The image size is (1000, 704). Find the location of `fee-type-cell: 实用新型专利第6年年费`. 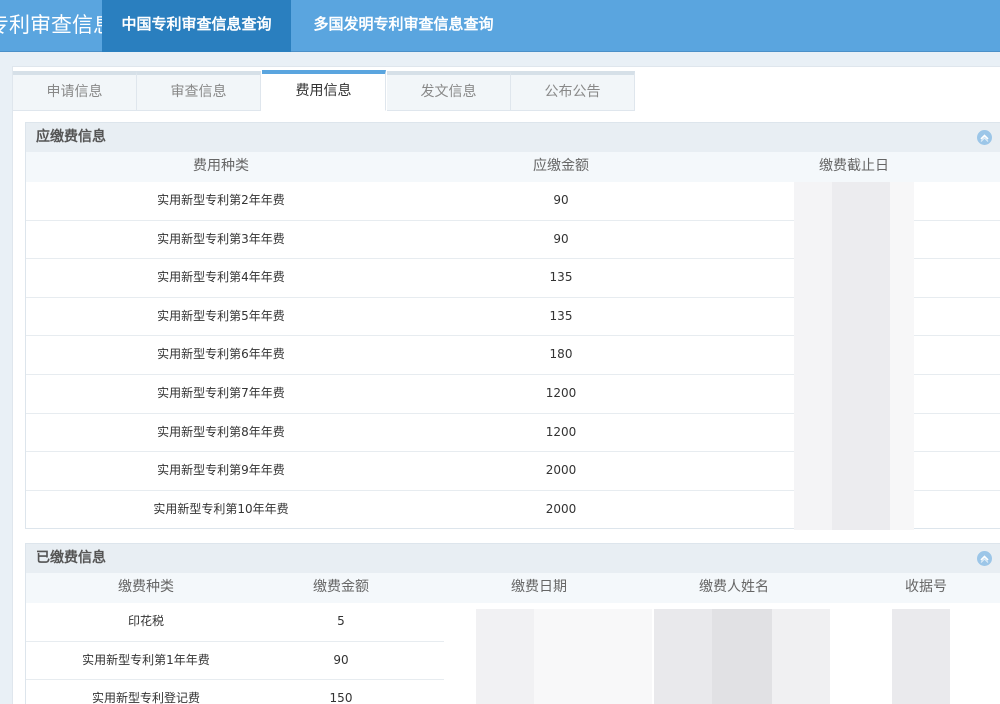

fee-type-cell: 实用新型专利第6年年费 is located at coordinates (221, 354).